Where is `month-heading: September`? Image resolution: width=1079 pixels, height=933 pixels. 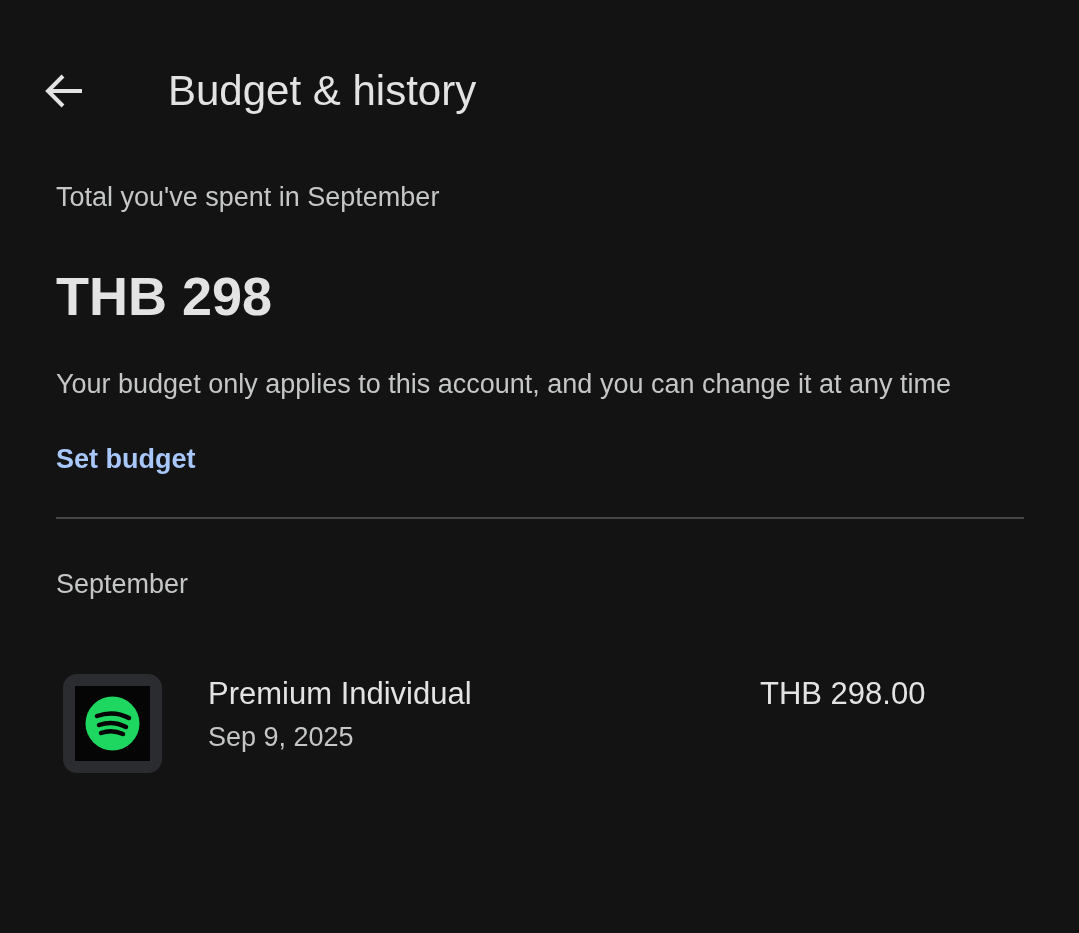 month-heading: September is located at coordinates (122, 584).